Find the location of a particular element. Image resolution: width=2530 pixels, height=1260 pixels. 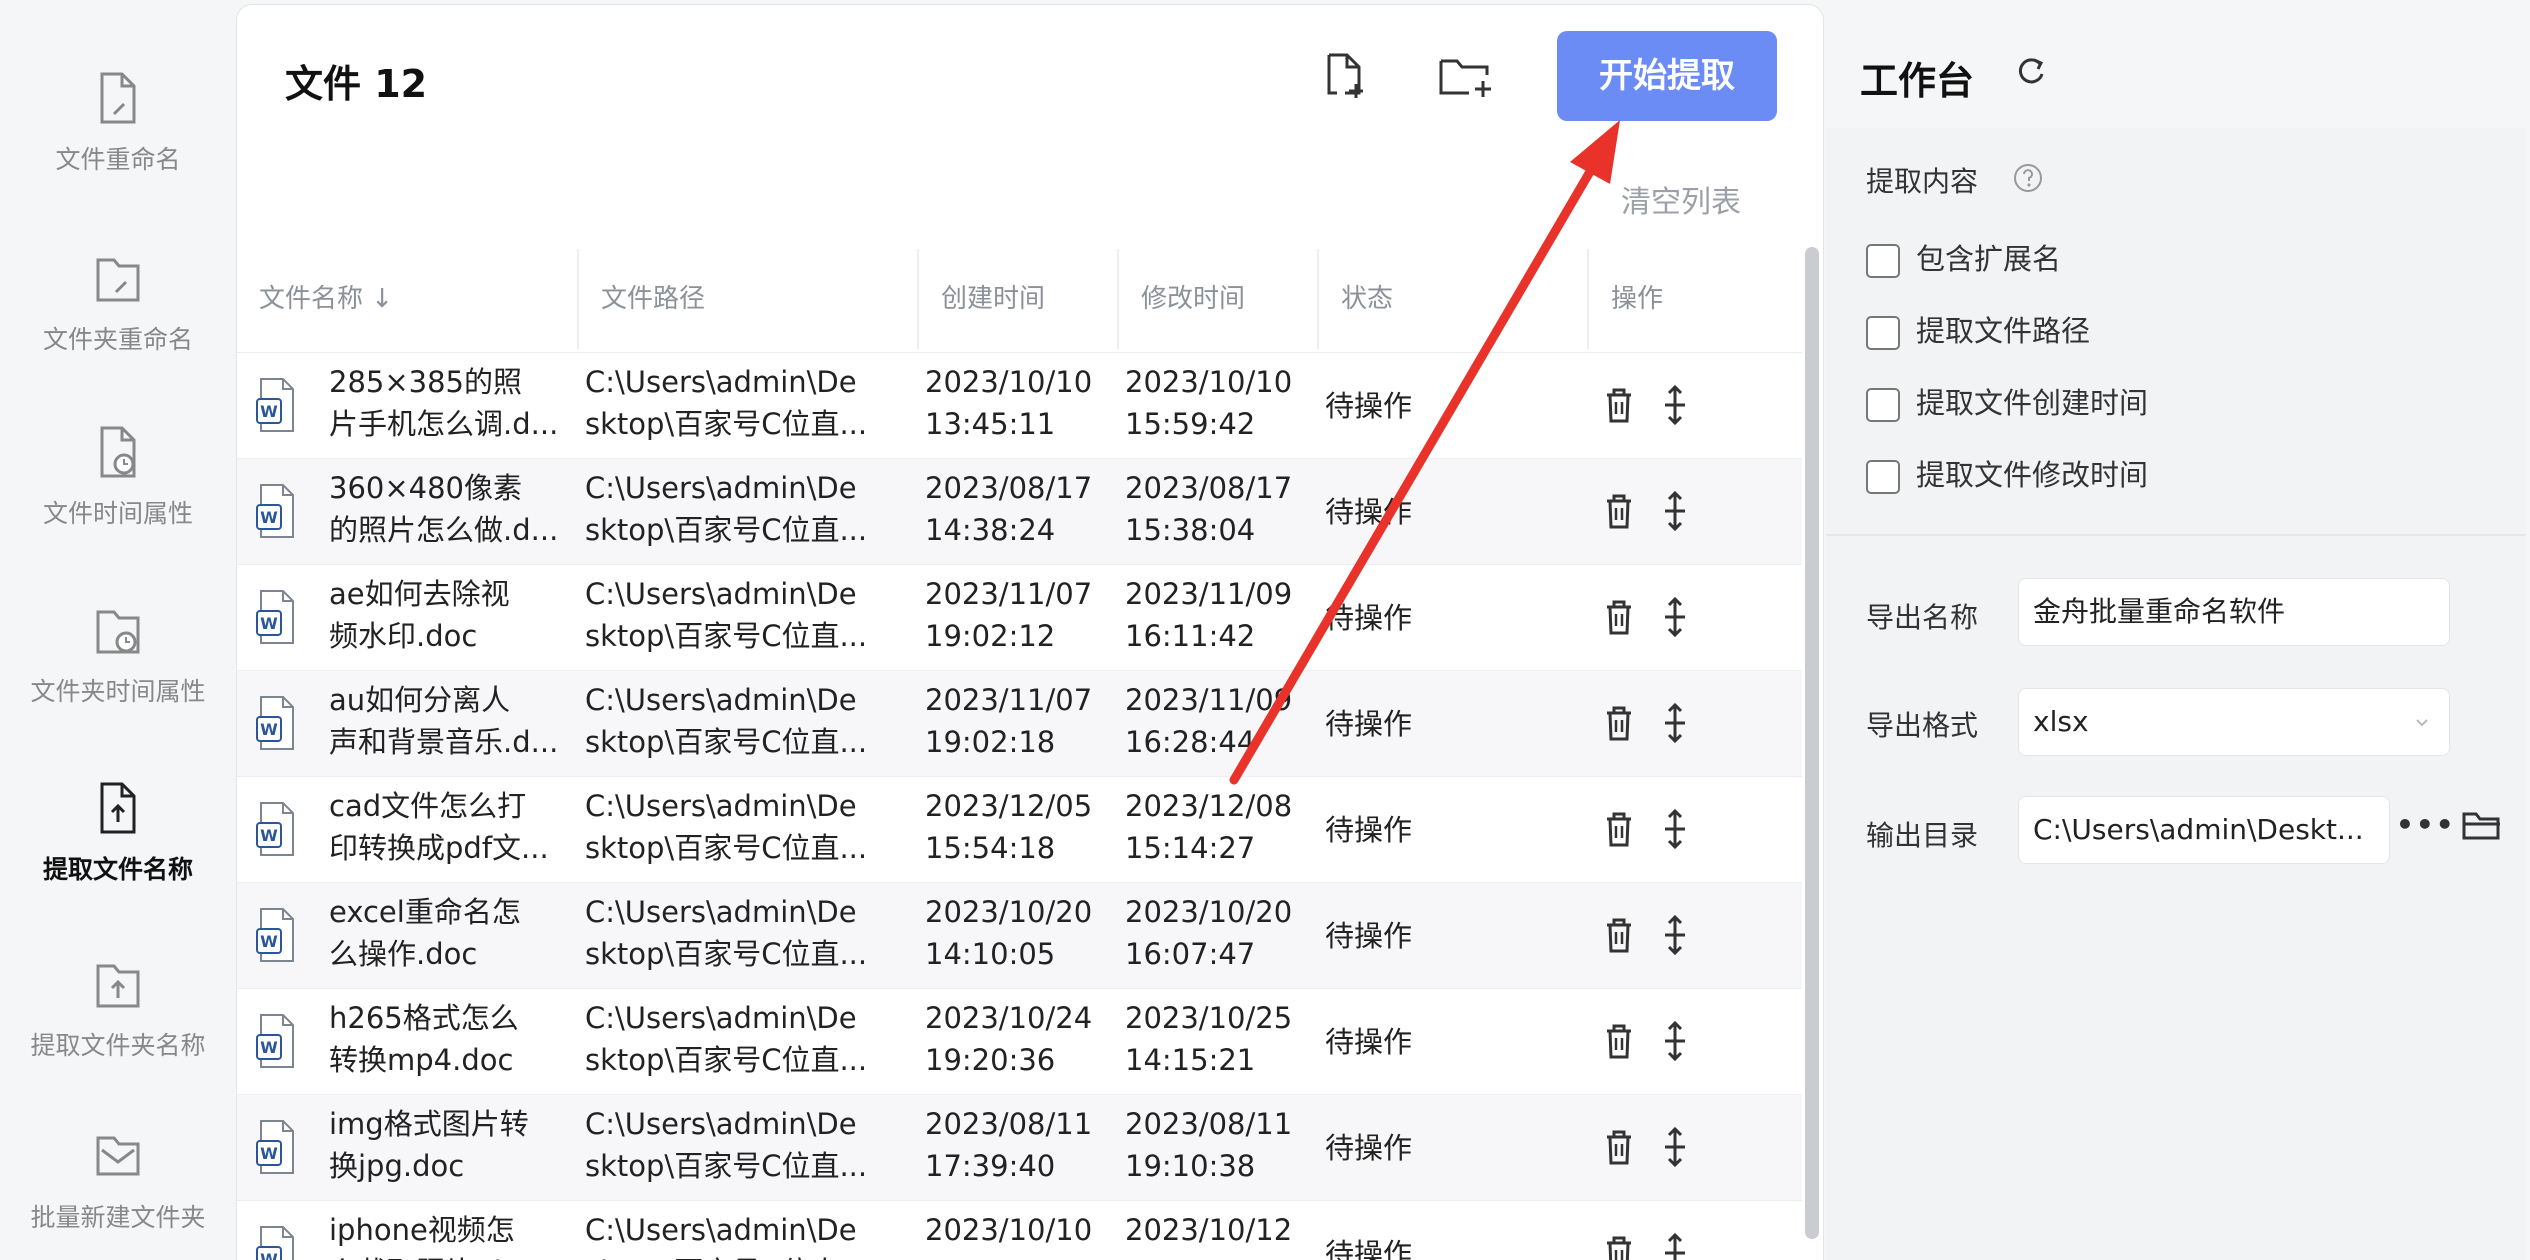

divider is located at coordinates (2176, 535).